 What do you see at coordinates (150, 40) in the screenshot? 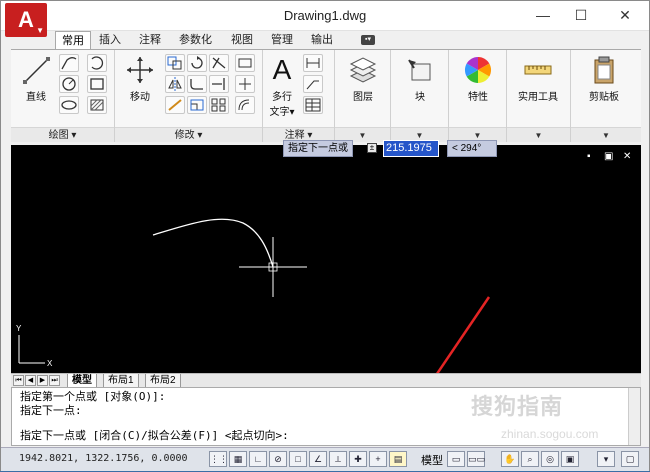
I see `tab-annotate: 注释` at bounding box center [150, 40].